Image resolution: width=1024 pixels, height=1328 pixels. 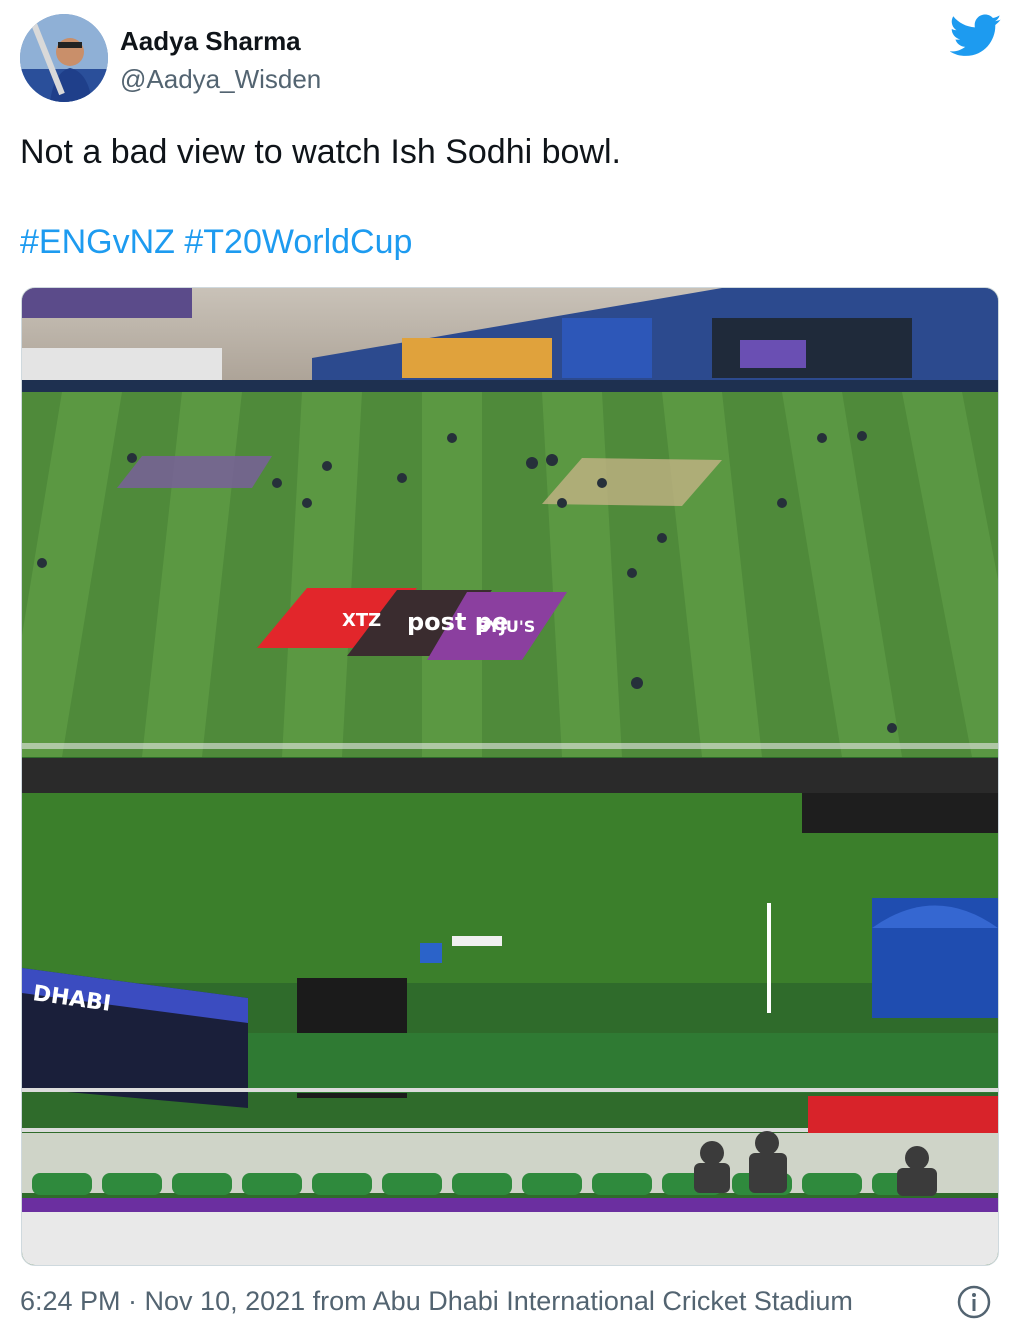 I want to click on author-handle: @Aadya_Wisden, so click(x=220, y=79).